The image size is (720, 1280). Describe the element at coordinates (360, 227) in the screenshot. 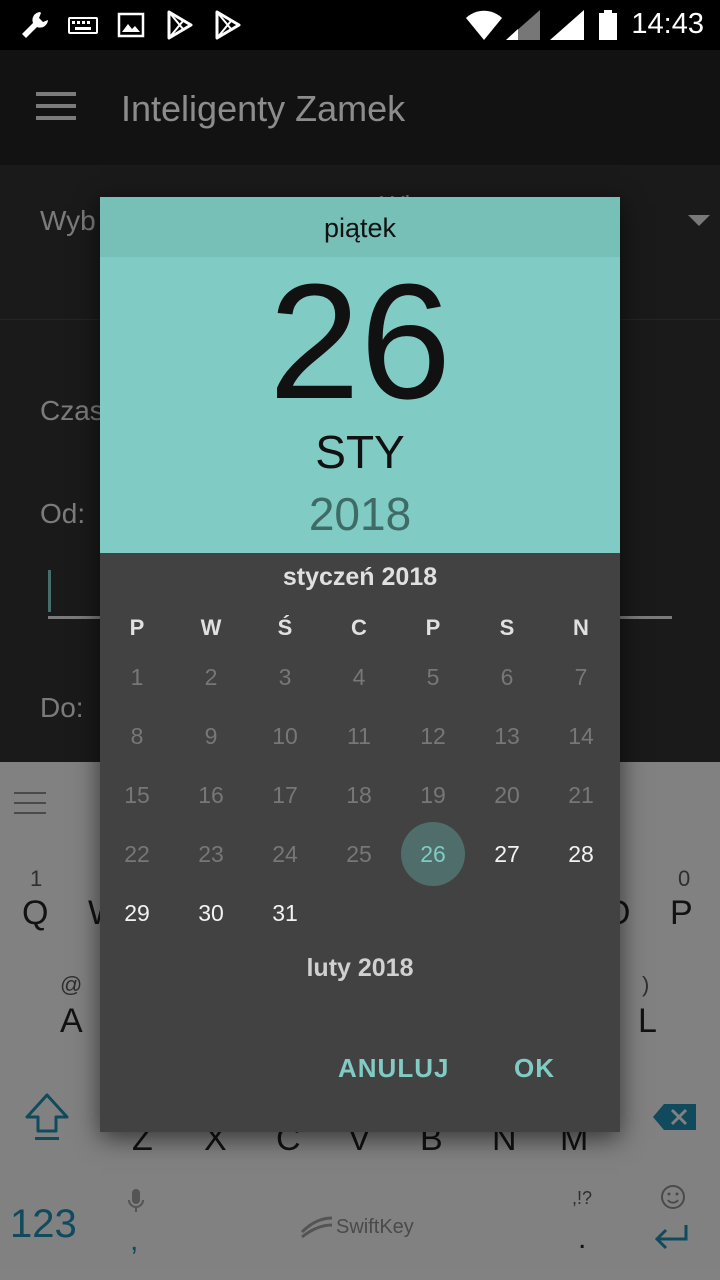

I see `weekday-header: piątek` at that location.